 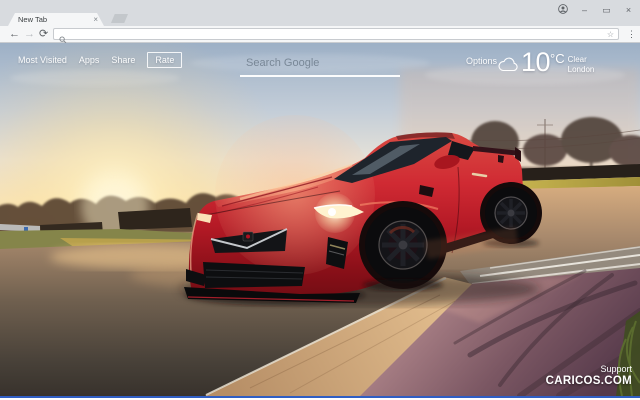 What do you see at coordinates (123, 60) in the screenshot?
I see `nav-share: Share` at bounding box center [123, 60].